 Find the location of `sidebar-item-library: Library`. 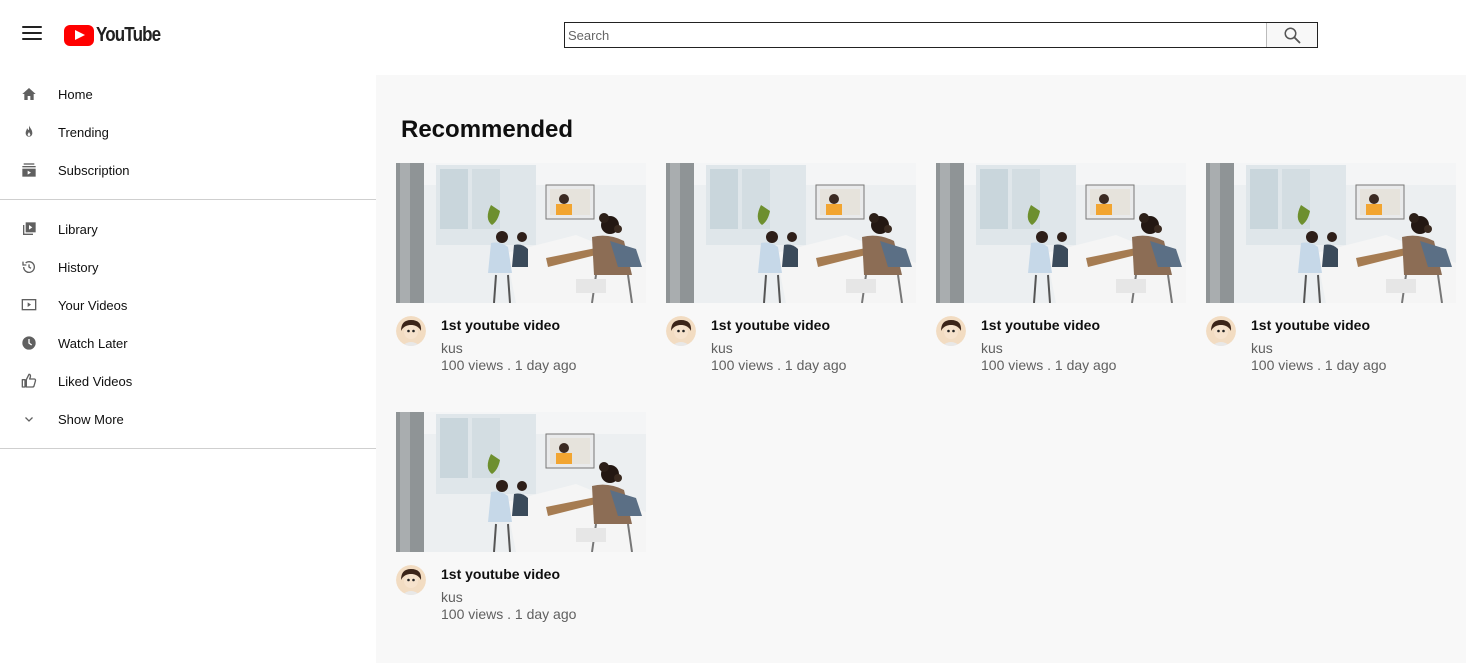

sidebar-item-library: Library is located at coordinates (188, 229).